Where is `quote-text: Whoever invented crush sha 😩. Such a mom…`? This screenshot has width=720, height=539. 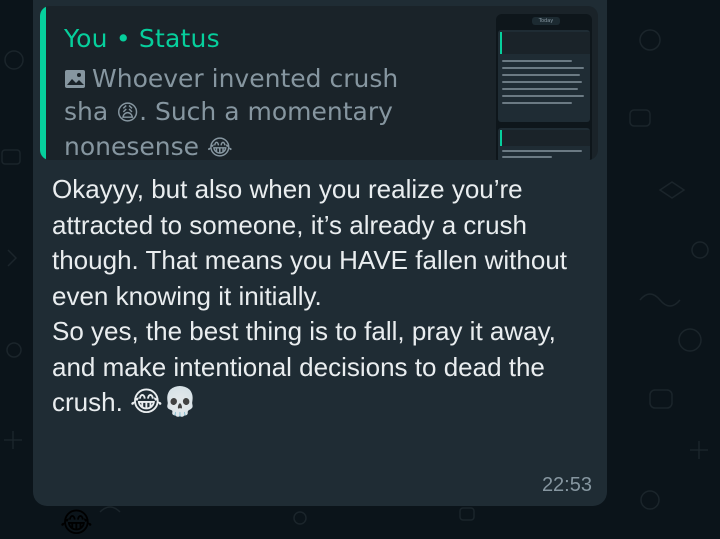 quote-text: Whoever invented crush sha 😩. Such a mom… is located at coordinates (249, 111).